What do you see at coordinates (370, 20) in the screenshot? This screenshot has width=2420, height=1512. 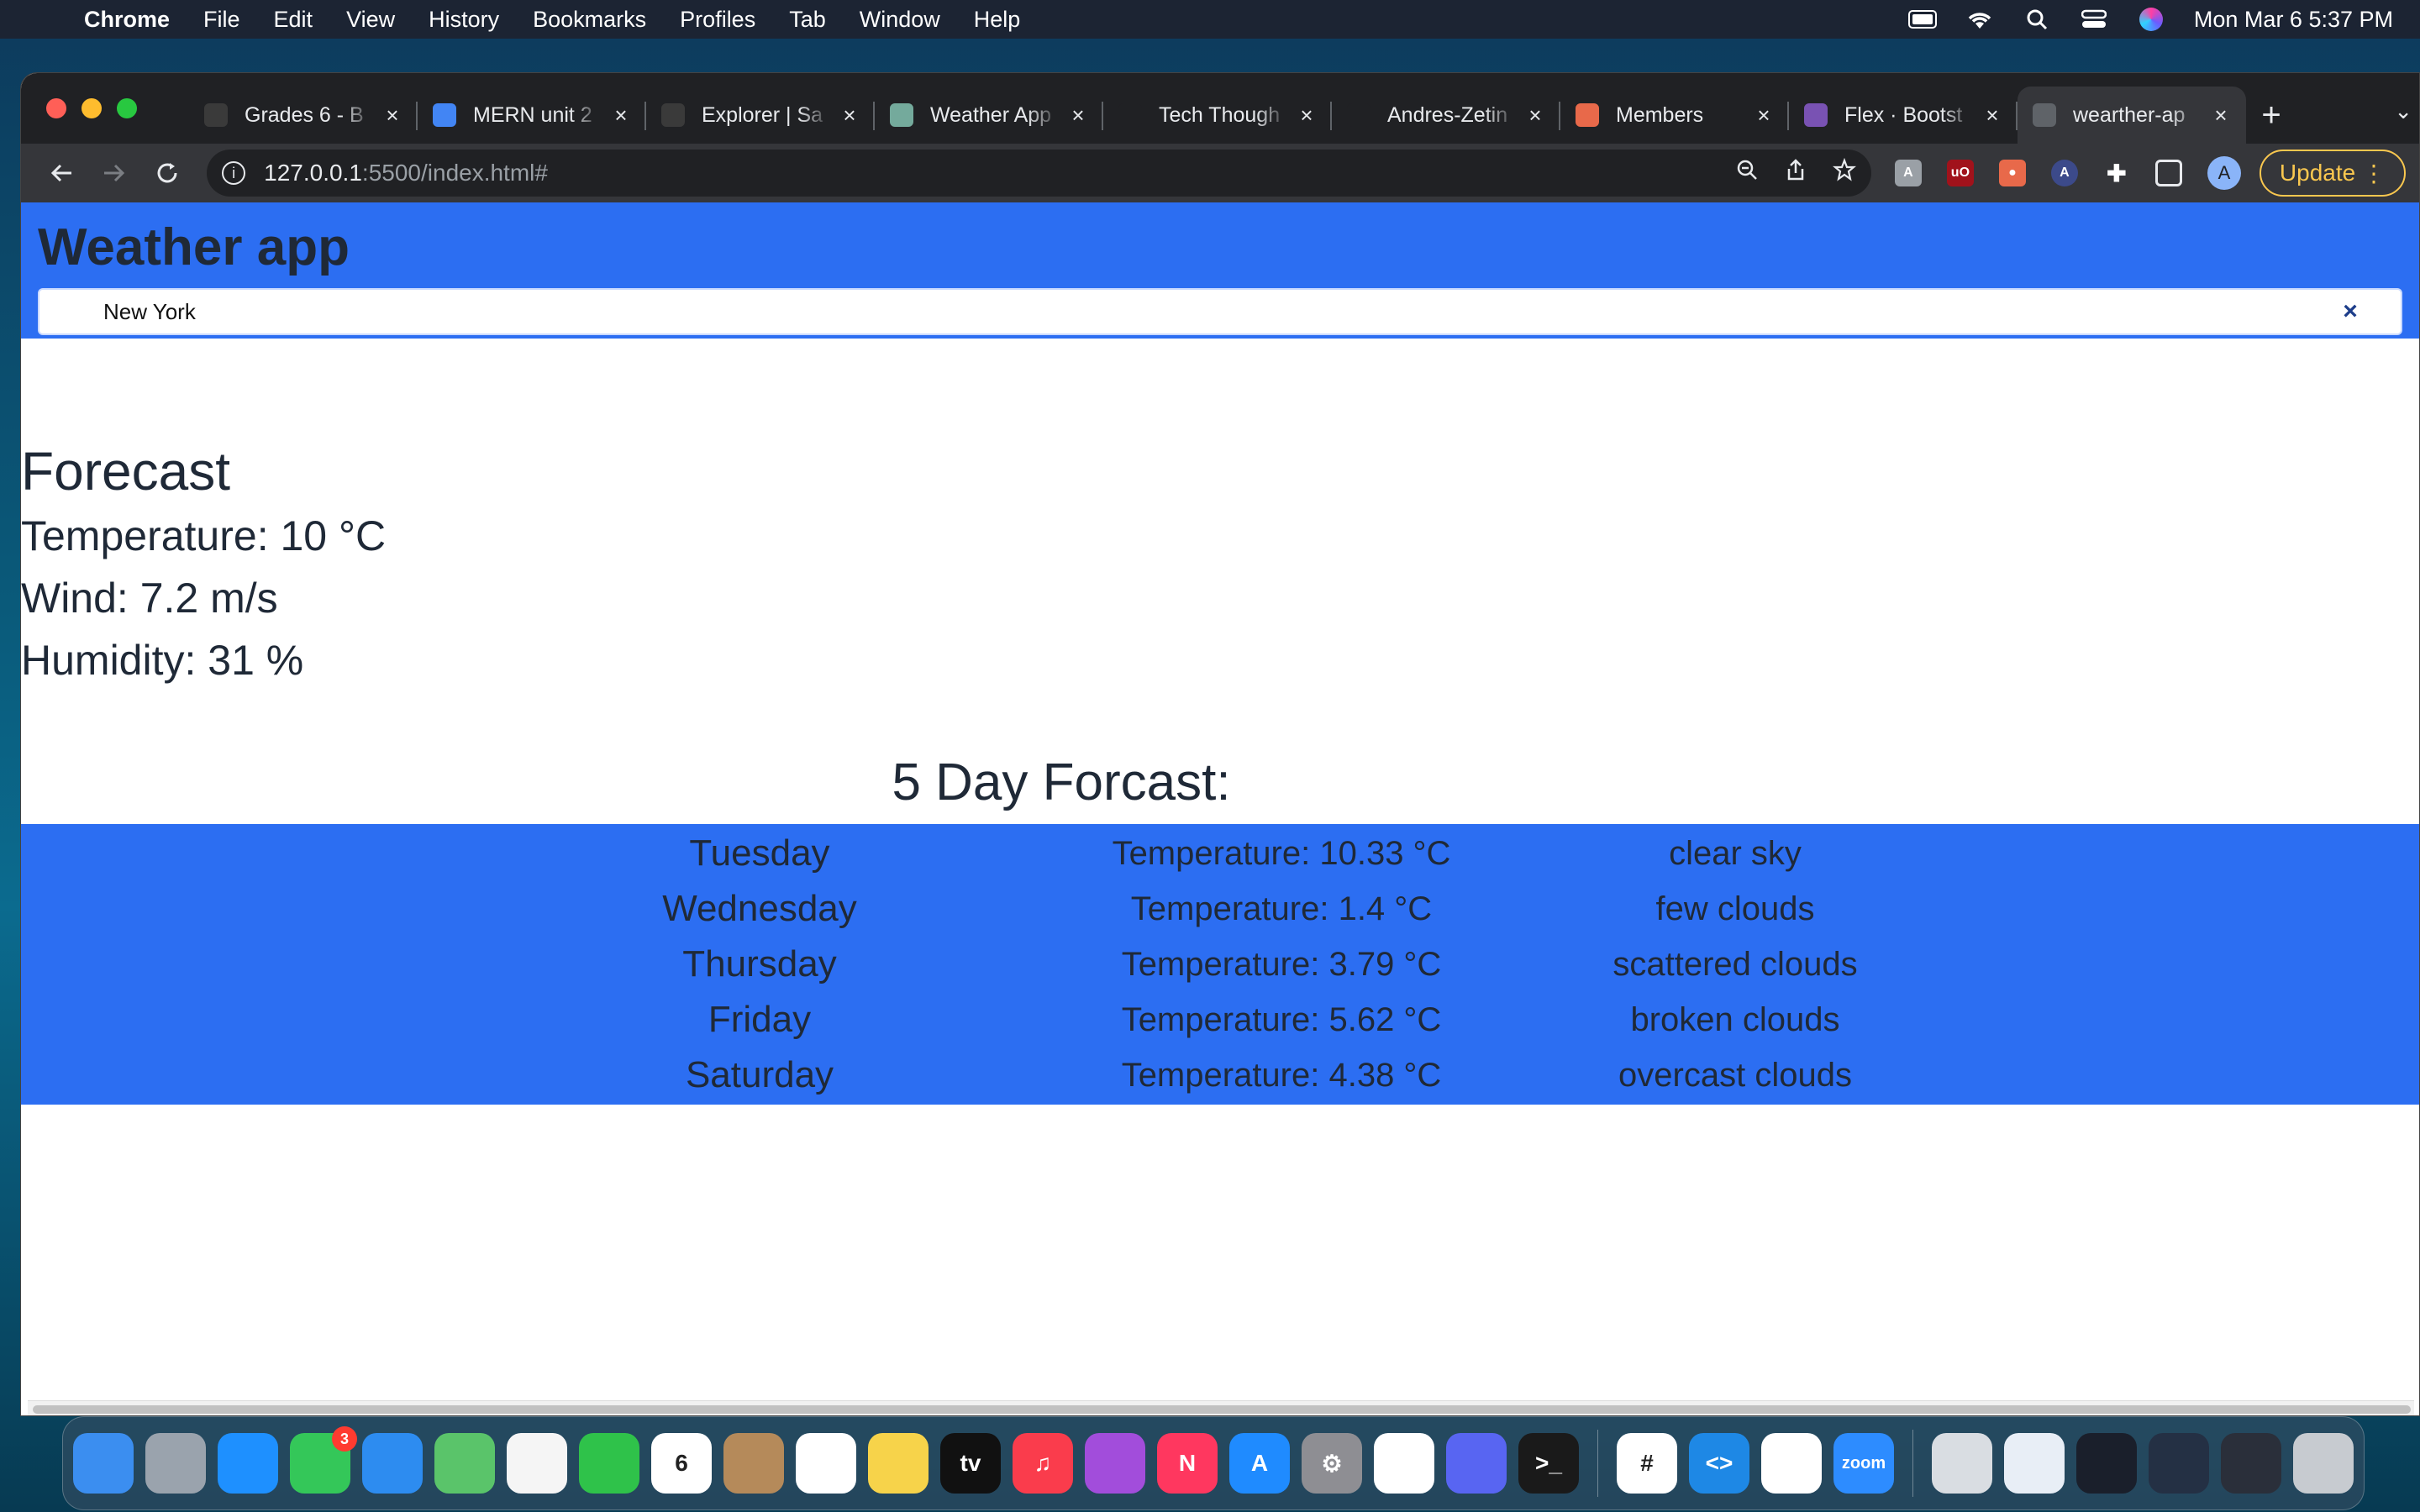 I see `menu-view: View` at bounding box center [370, 20].